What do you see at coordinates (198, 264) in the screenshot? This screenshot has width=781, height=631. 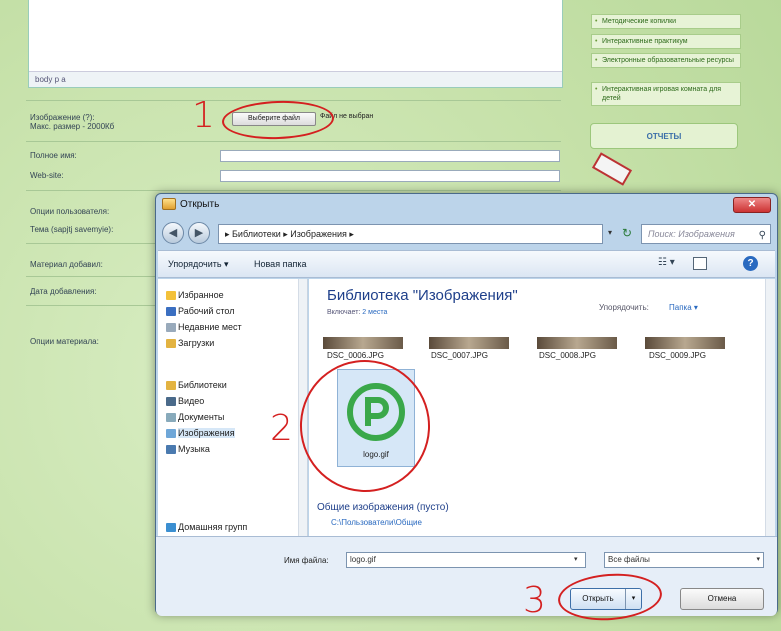 I see `organize-button: Упорядочить ▾` at bounding box center [198, 264].